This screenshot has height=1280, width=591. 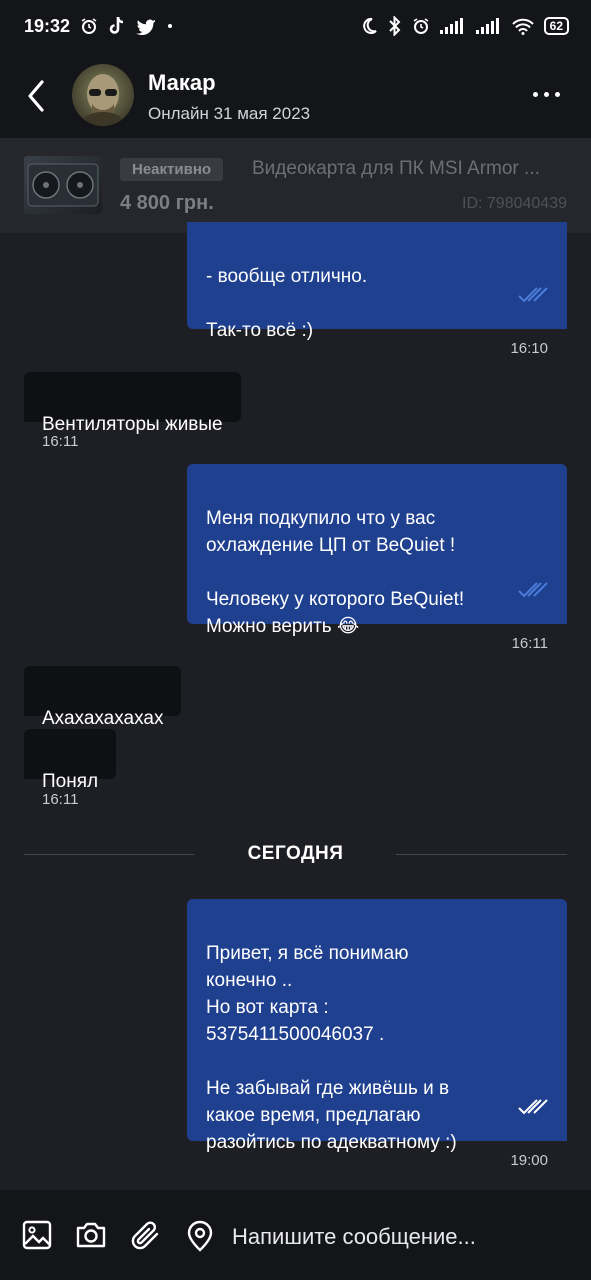 I want to click on message-time: 16:10, so click(x=529, y=348).